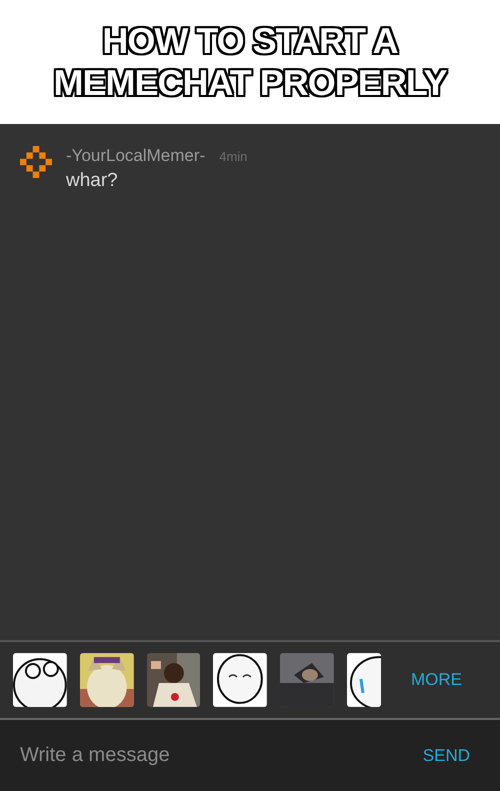 This screenshot has width=500, height=791. What do you see at coordinates (217, 755) in the screenshot?
I see `message-field: Write a message` at bounding box center [217, 755].